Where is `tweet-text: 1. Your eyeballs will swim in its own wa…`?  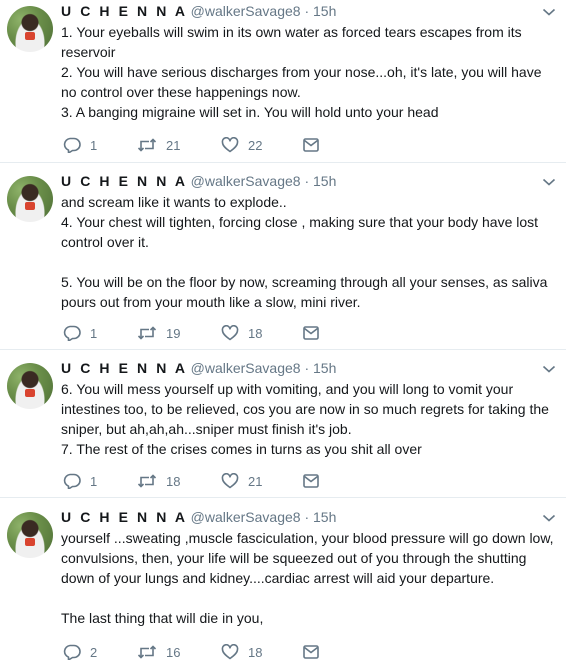 tweet-text: 1. Your eyeballs will swim in its own wa… is located at coordinates (310, 72).